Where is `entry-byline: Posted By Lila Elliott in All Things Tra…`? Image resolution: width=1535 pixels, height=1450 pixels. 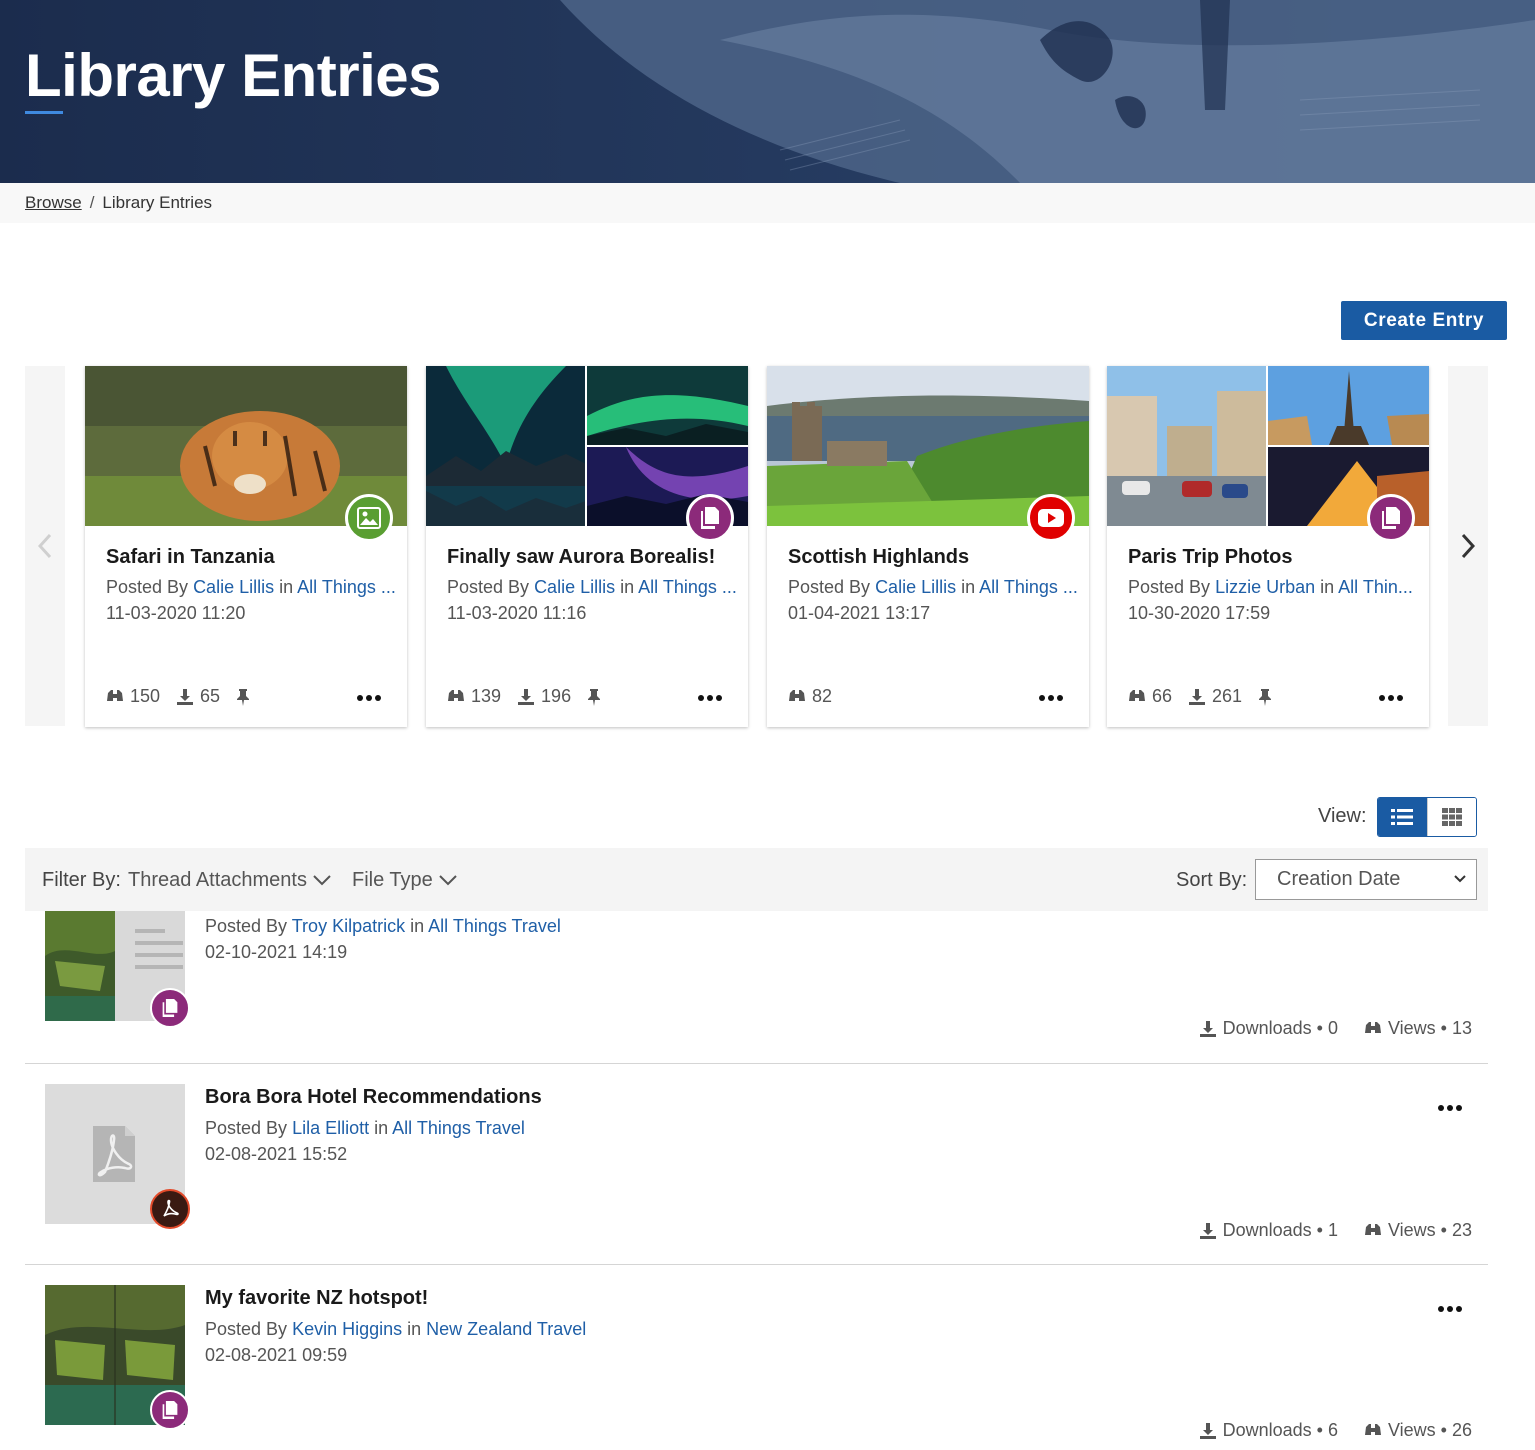
entry-byline: Posted By Lila Elliott in All Things Tra… is located at coordinates (365, 1128).